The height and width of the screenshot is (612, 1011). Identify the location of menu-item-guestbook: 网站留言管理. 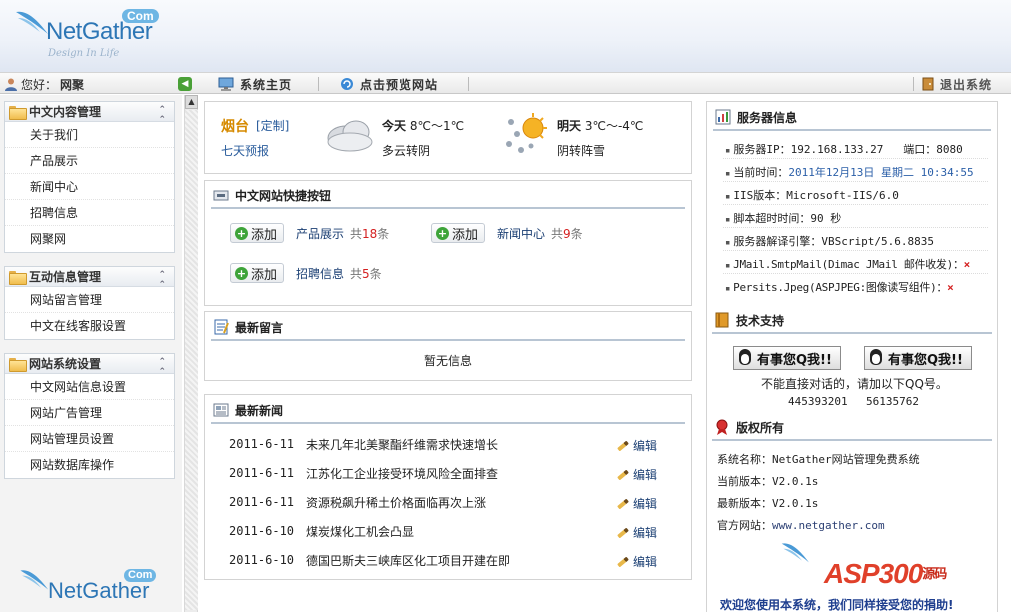
(89, 300).